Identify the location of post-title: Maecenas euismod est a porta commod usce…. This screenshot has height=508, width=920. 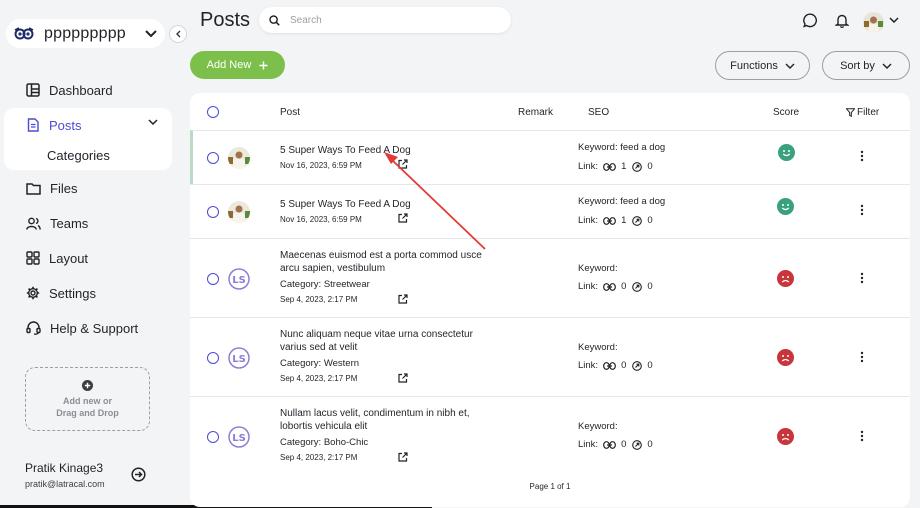
(385, 262).